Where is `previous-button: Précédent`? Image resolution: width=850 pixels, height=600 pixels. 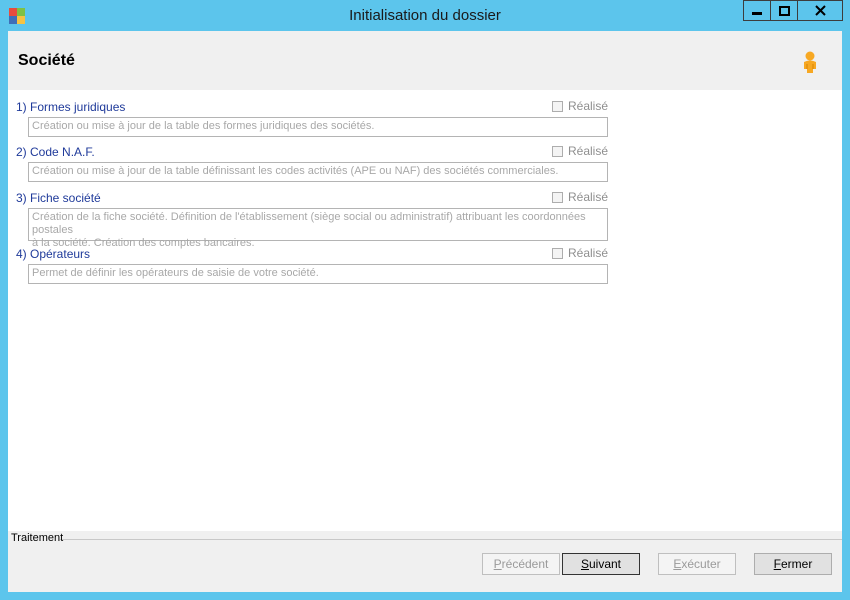 previous-button: Précédent is located at coordinates (521, 564).